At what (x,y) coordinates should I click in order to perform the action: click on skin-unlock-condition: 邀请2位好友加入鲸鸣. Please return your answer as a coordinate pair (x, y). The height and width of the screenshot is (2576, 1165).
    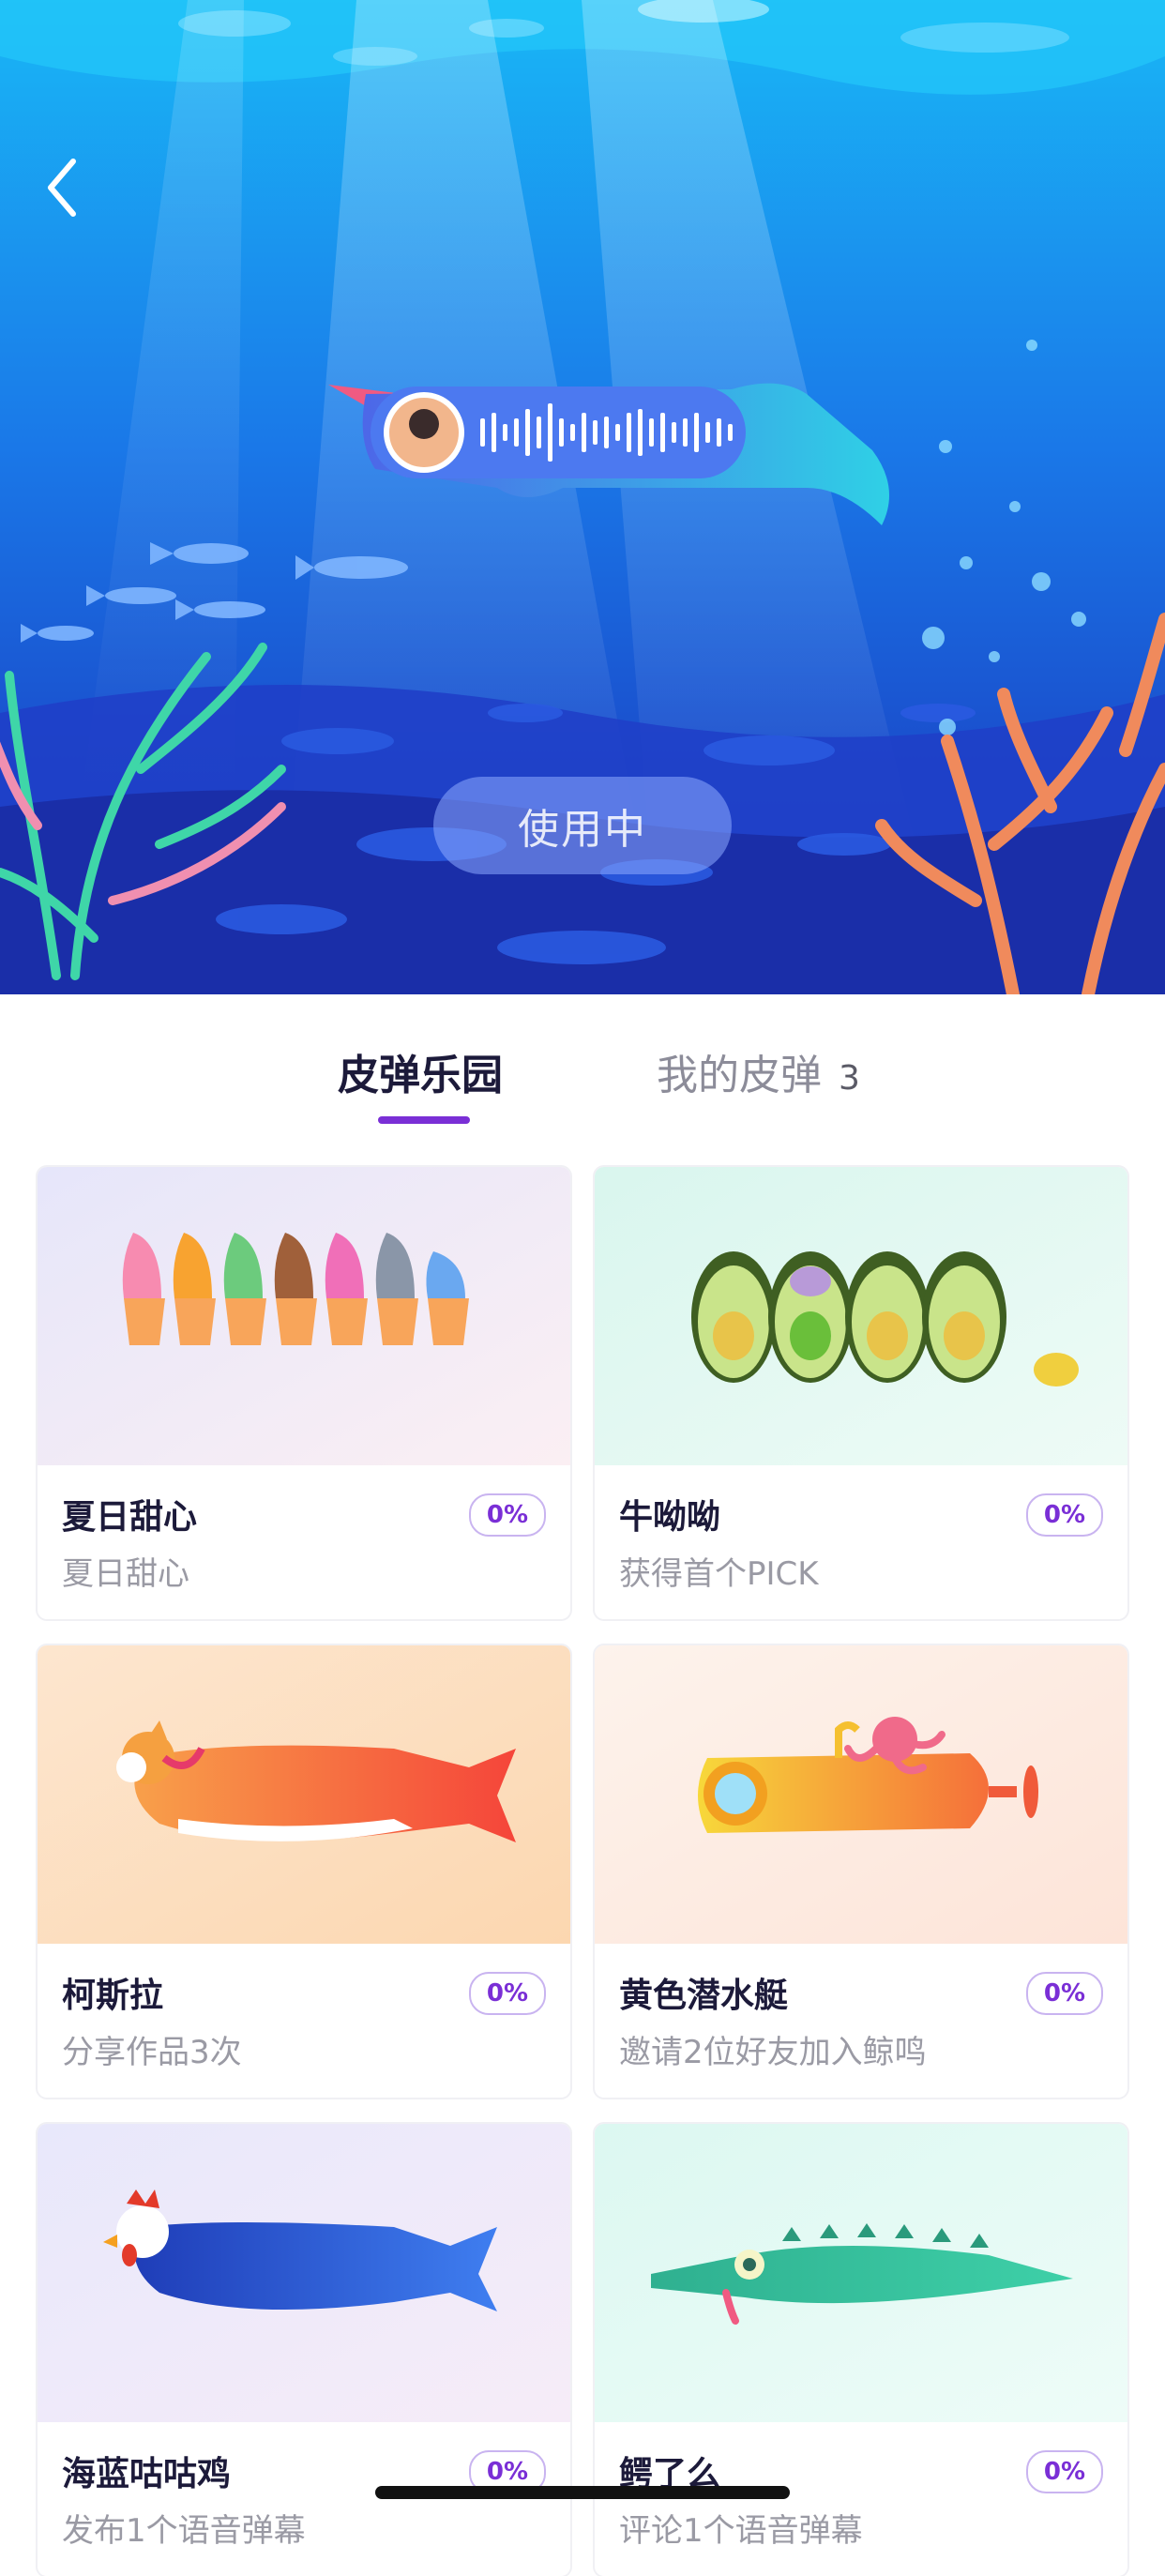
    Looking at the image, I should click on (773, 2052).